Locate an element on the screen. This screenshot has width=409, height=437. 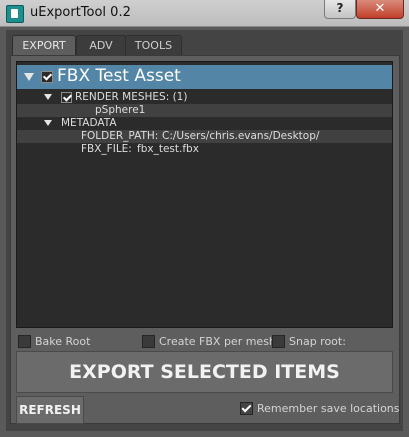
create-fbx-per-mesh-checkbox is located at coordinates (148, 341).